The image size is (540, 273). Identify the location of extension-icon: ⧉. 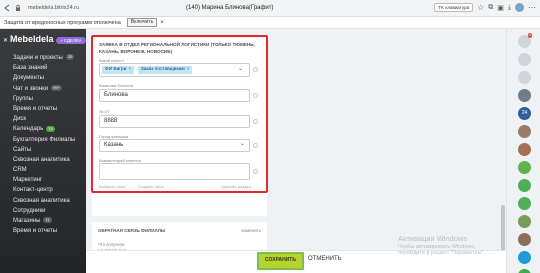
(490, 8).